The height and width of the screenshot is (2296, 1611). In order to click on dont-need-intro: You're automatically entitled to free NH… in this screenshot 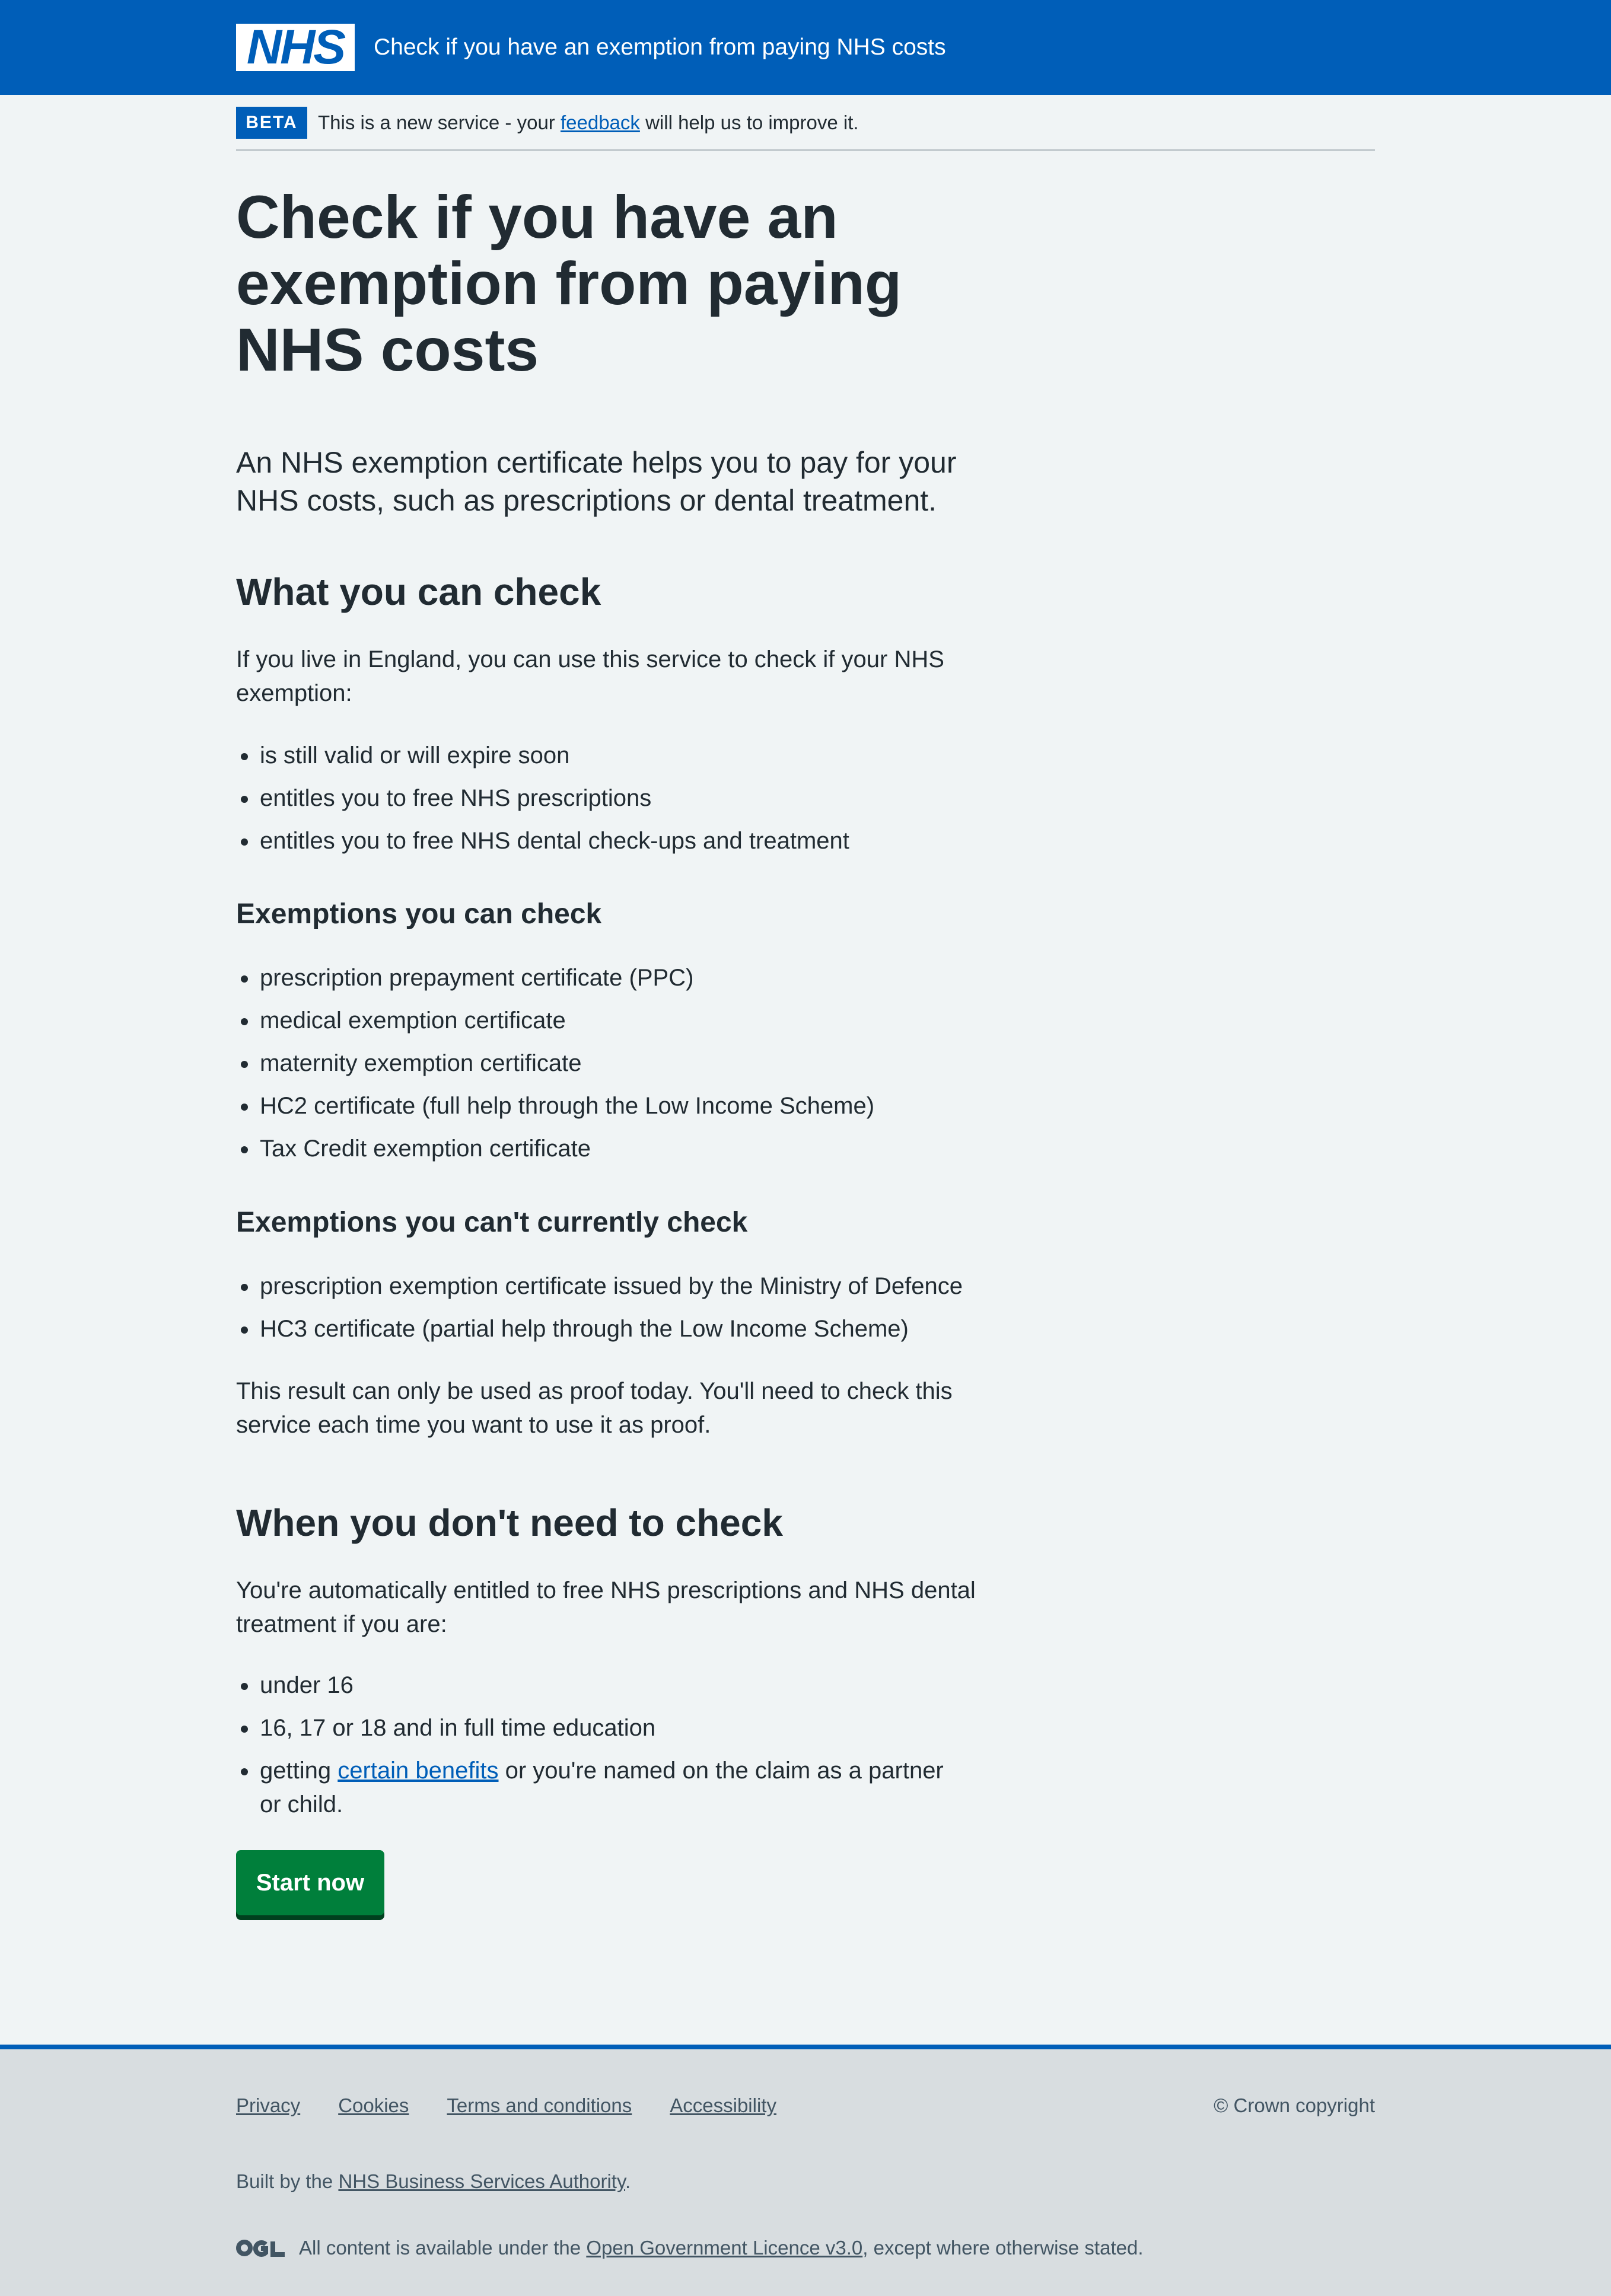, I will do `click(609, 1607)`.